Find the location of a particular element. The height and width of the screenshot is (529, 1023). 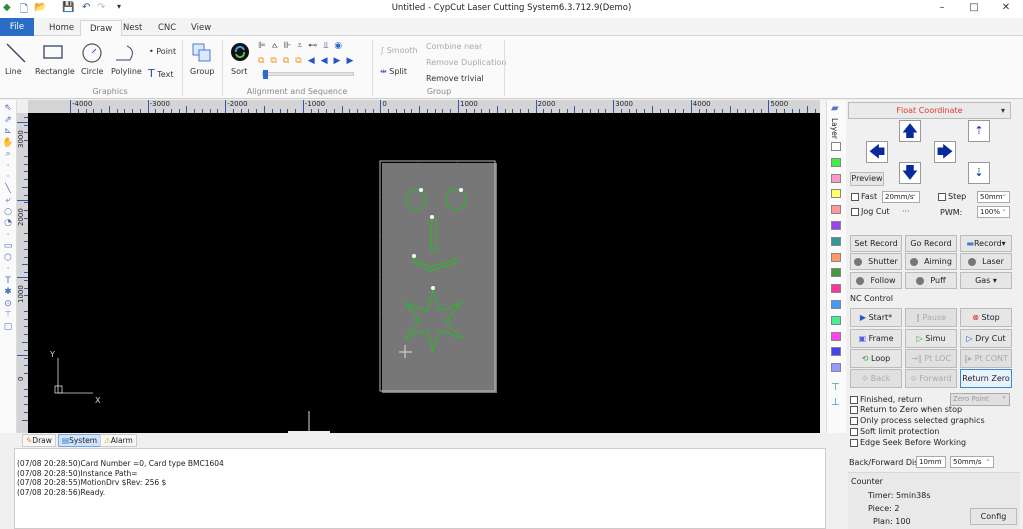

stop-button: ⊗ Stop is located at coordinates (986, 317).